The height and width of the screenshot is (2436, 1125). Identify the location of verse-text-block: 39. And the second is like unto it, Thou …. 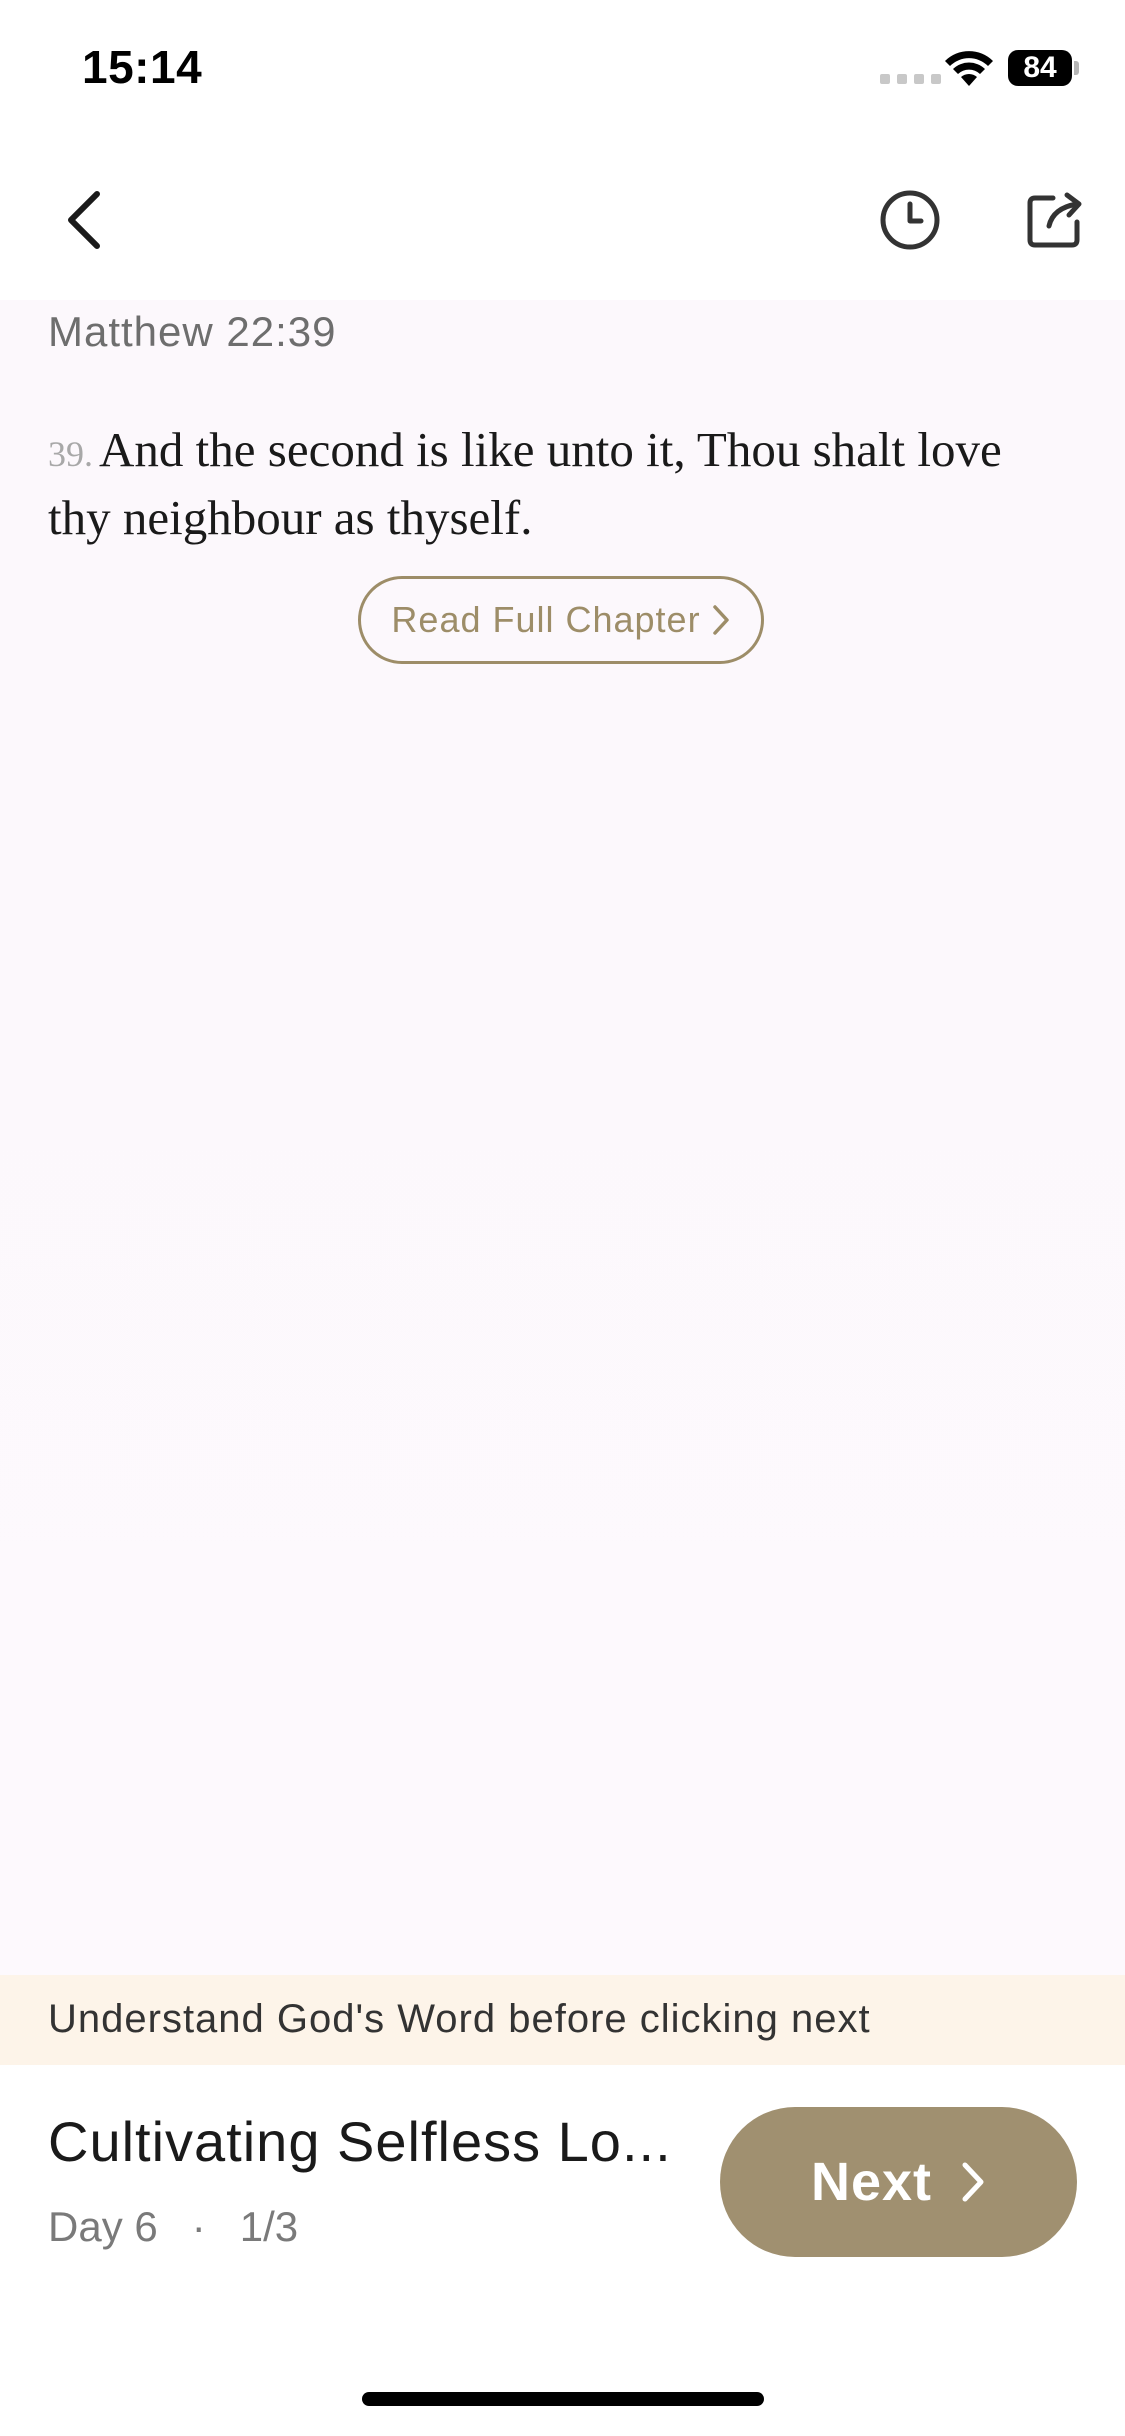
(558, 483).